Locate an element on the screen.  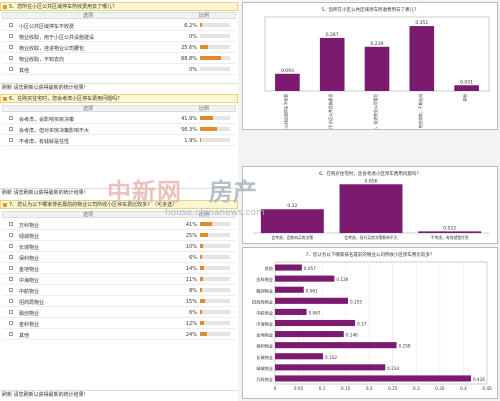
option-label: 物业收取，用于小区公共设施建设 is located at coordinates (57, 38).